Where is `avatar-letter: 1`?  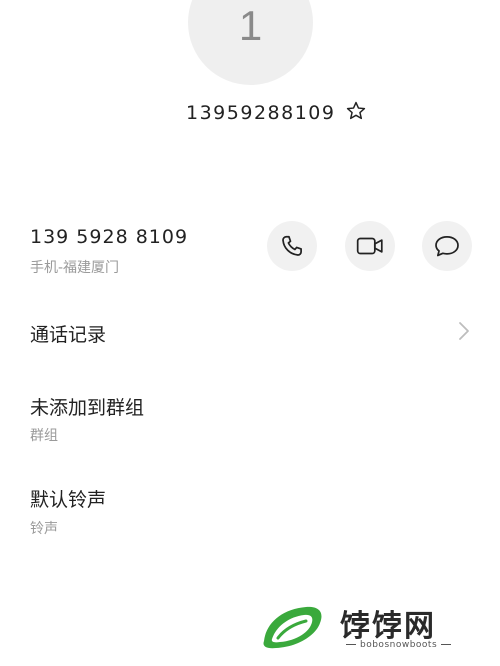 avatar-letter: 1 is located at coordinates (250, 25).